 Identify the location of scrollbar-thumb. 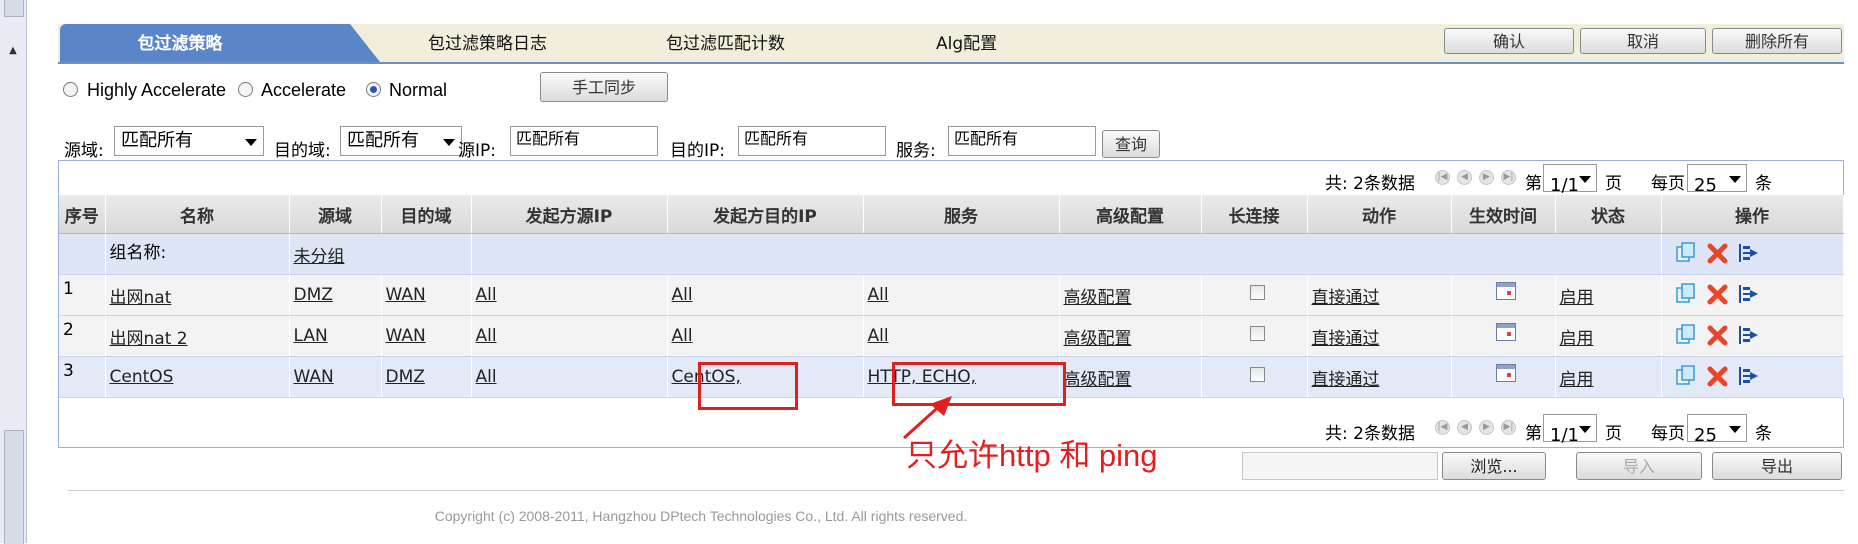
(14, 487).